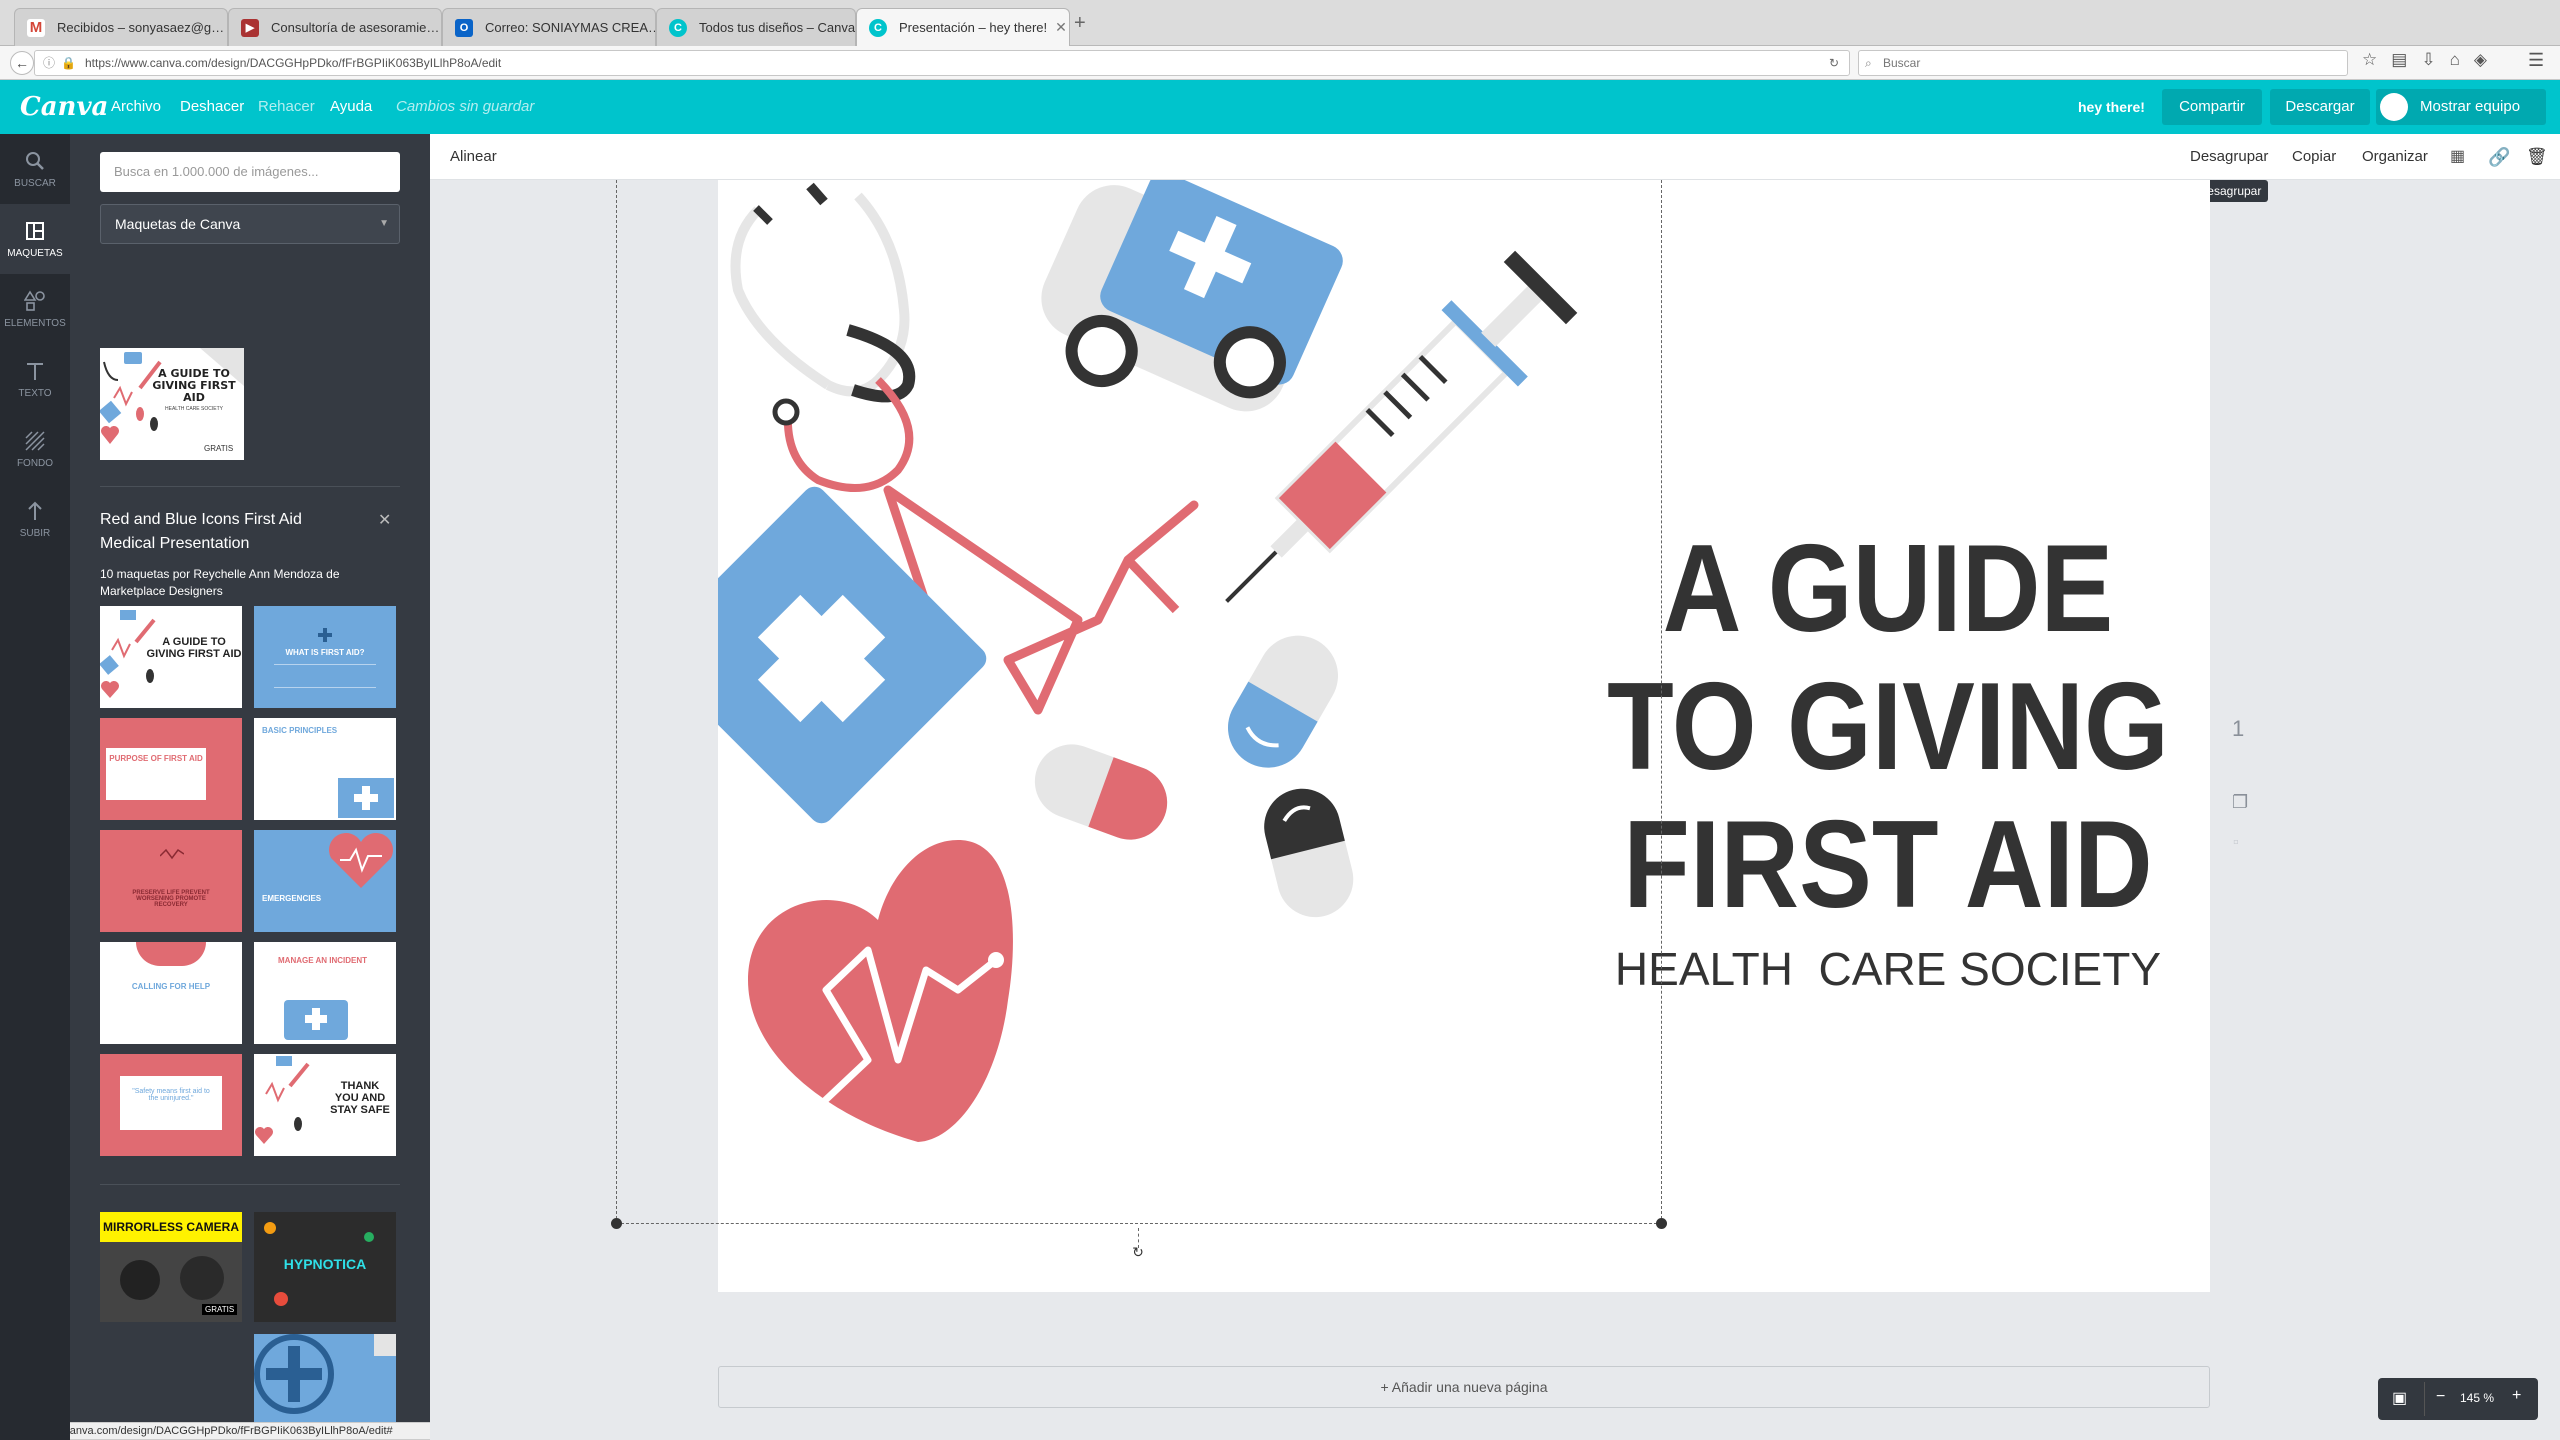 This screenshot has width=2560, height=1440. I want to click on menu-deshacer: Deshacer, so click(212, 107).